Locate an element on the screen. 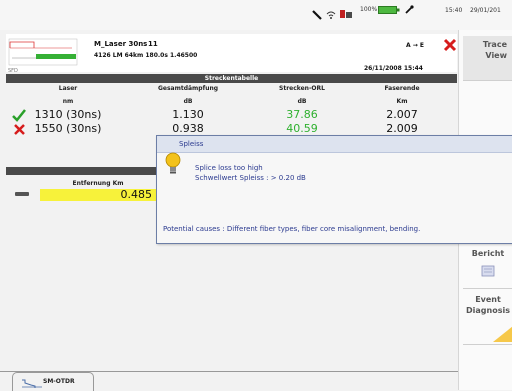 The image size is (512, 391). trace-view-button: Trace View is located at coordinates (487, 58).